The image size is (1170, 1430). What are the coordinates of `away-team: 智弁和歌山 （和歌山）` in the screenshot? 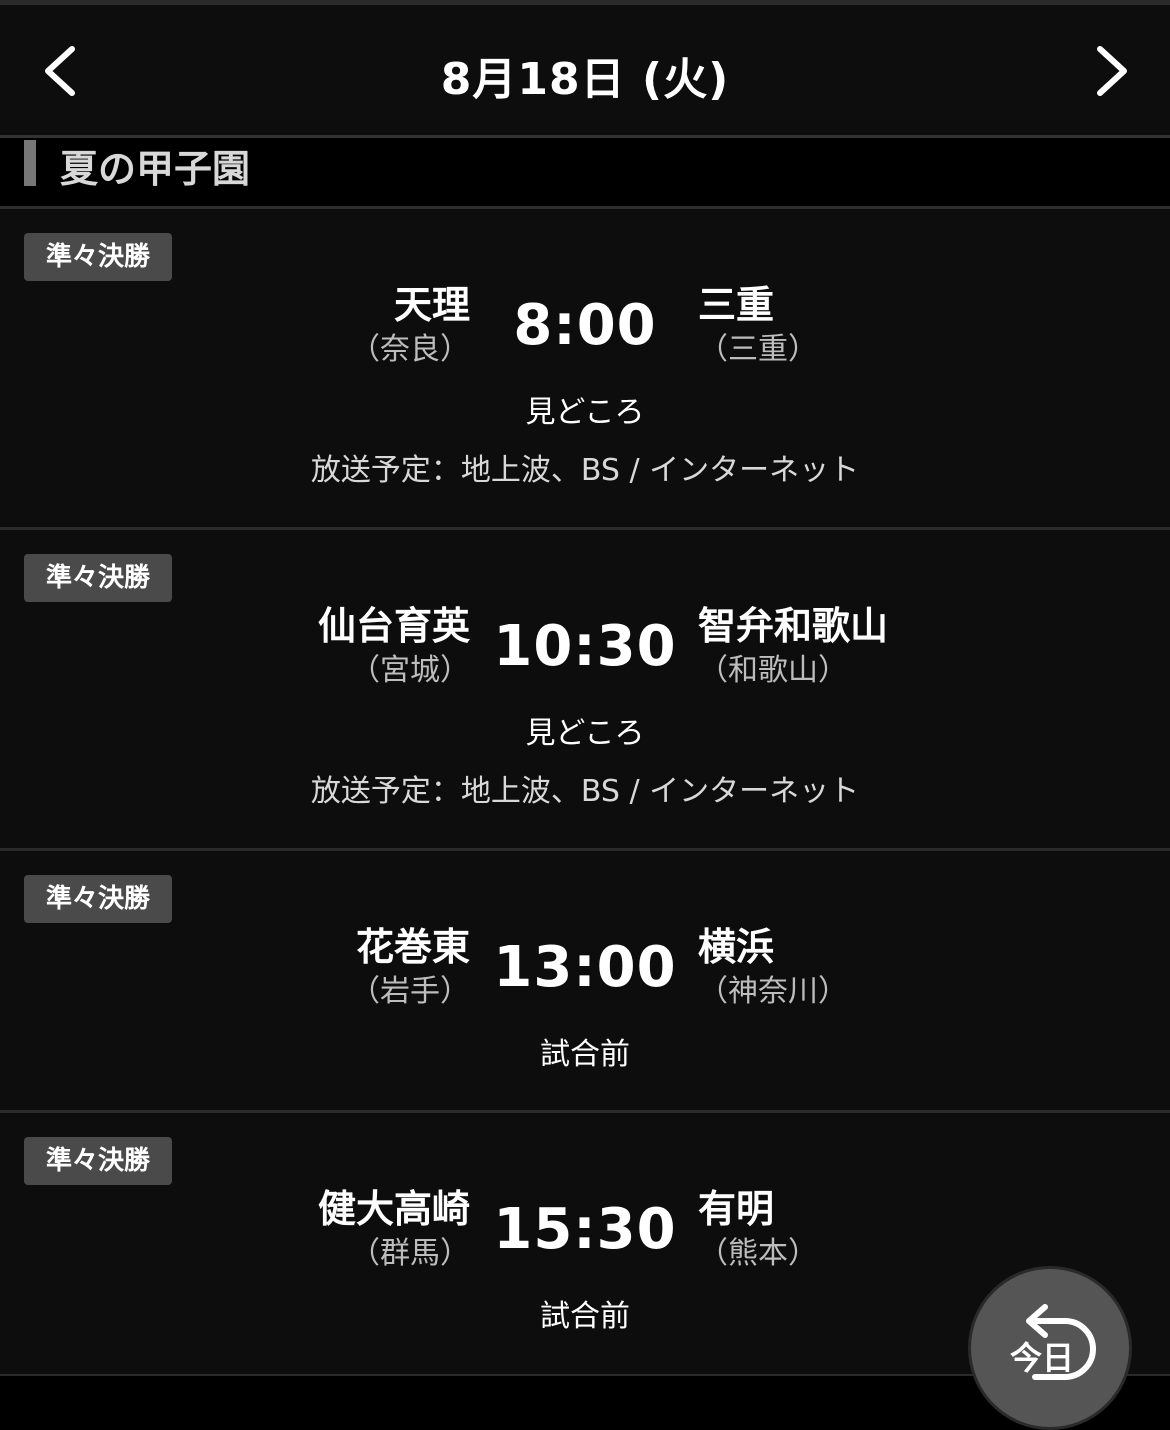 It's located at (793, 647).